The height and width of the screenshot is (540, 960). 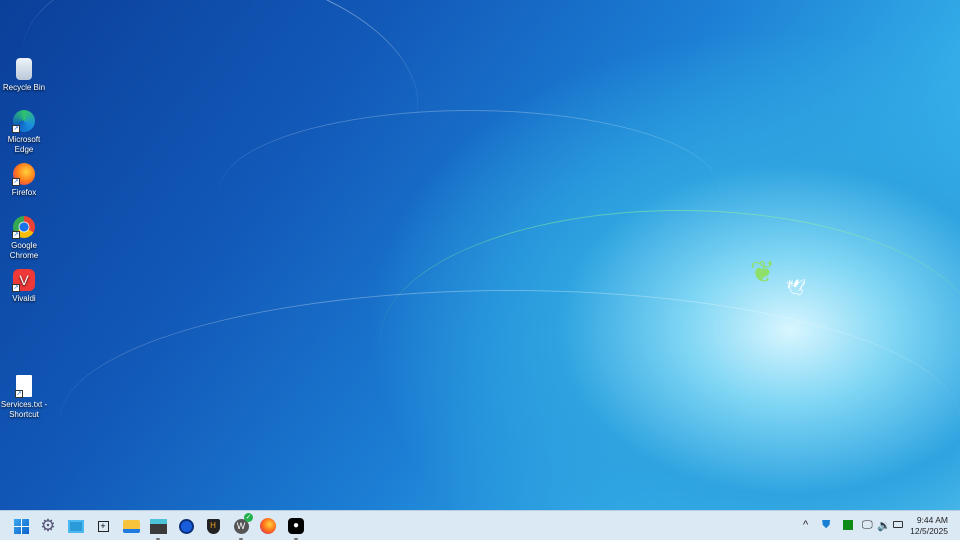 I want to click on taskbar-wordpress: W ✓, so click(x=242, y=526).